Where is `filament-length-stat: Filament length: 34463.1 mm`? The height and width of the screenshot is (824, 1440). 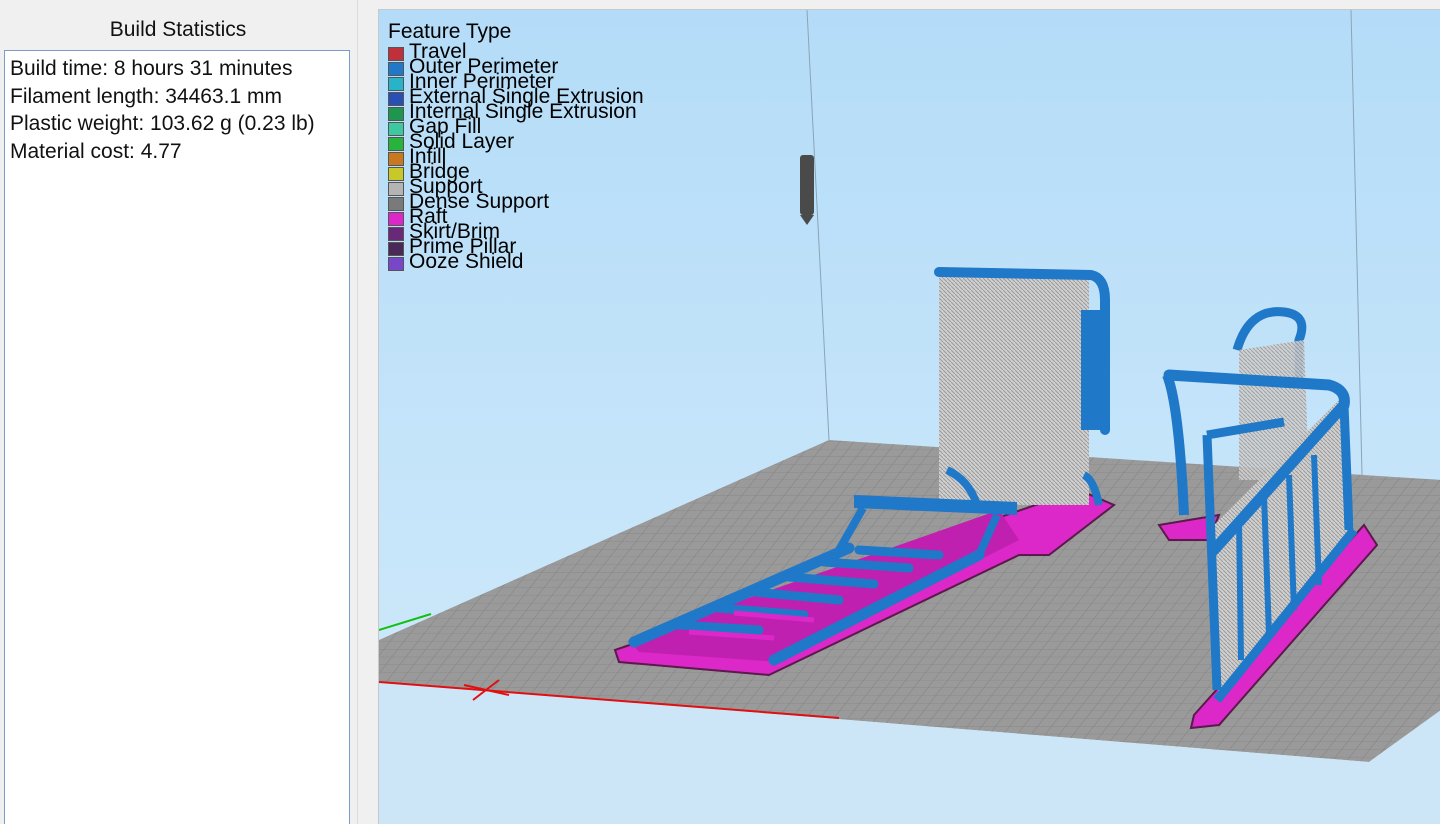 filament-length-stat: Filament length: 34463.1 mm is located at coordinates (146, 96).